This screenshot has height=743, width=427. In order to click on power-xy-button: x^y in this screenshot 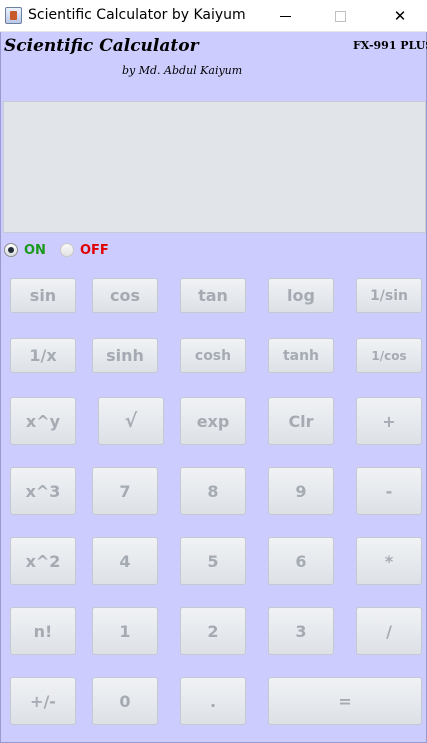, I will do `click(43, 421)`.